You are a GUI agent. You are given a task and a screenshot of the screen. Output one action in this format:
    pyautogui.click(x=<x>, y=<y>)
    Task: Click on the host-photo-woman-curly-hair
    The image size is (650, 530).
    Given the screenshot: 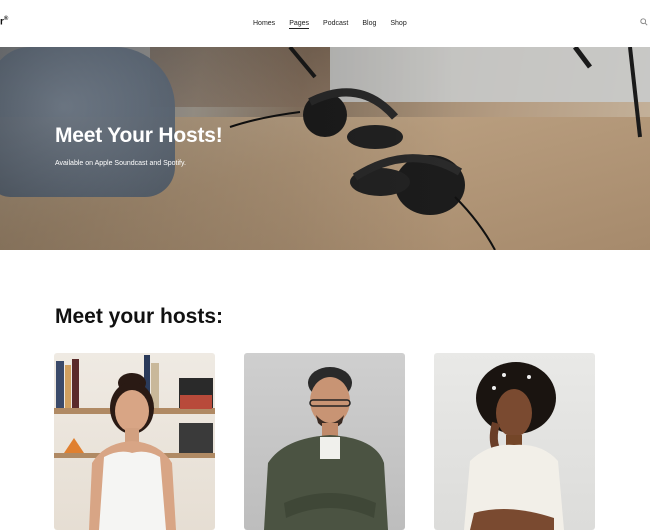 What is the action you would take?
    pyautogui.click(x=514, y=446)
    